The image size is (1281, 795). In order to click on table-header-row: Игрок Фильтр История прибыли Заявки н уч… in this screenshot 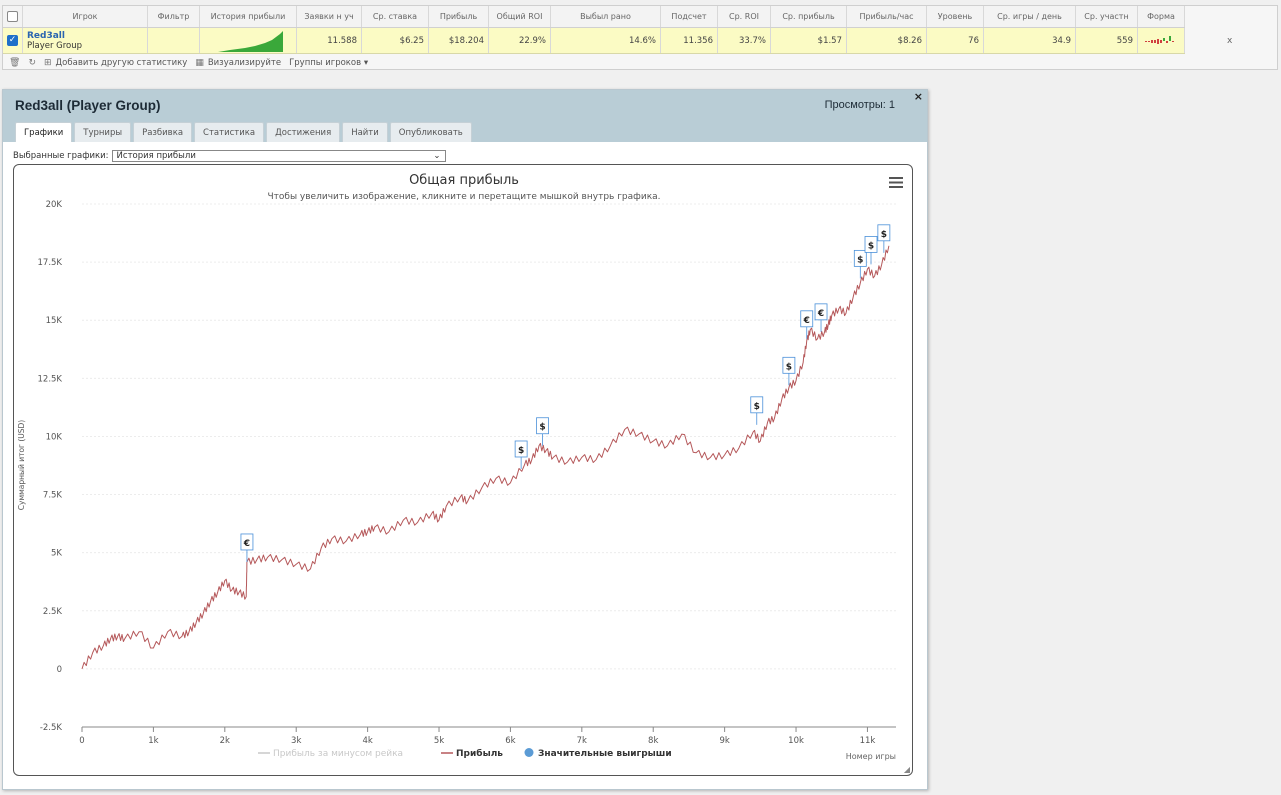, I will do `click(594, 17)`.